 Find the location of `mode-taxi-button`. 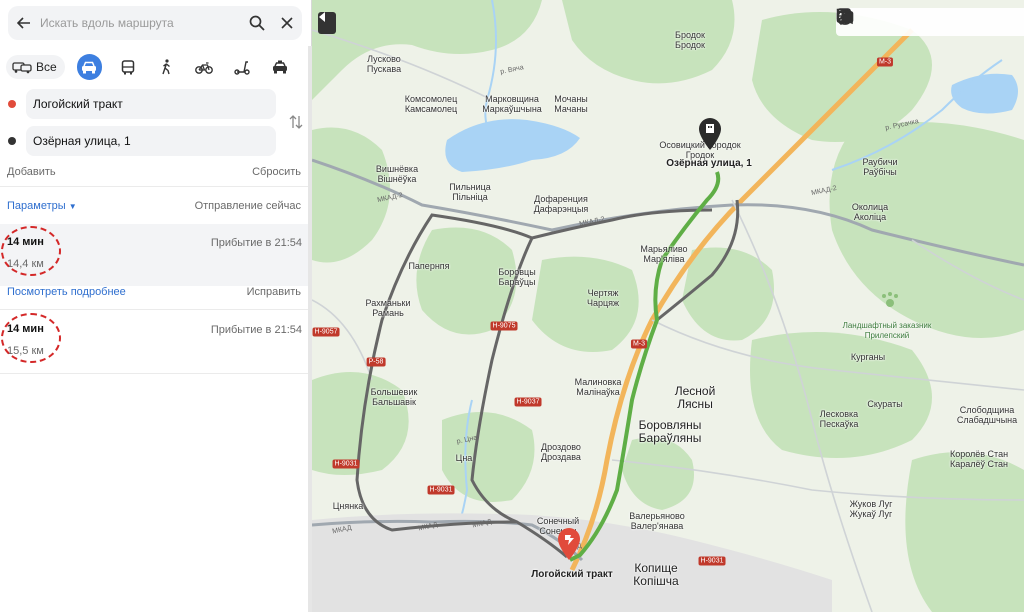

mode-taxi-button is located at coordinates (280, 67).